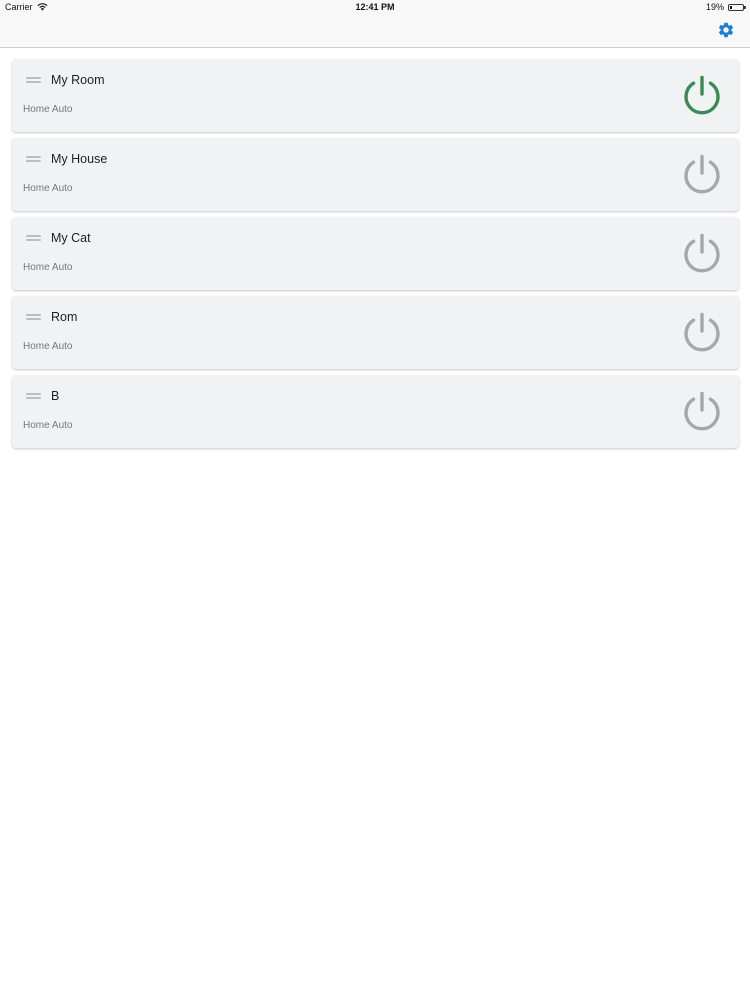 This screenshot has height=1000, width=750. What do you see at coordinates (375, 411) in the screenshot?
I see `device-card: B Home Auto` at bounding box center [375, 411].